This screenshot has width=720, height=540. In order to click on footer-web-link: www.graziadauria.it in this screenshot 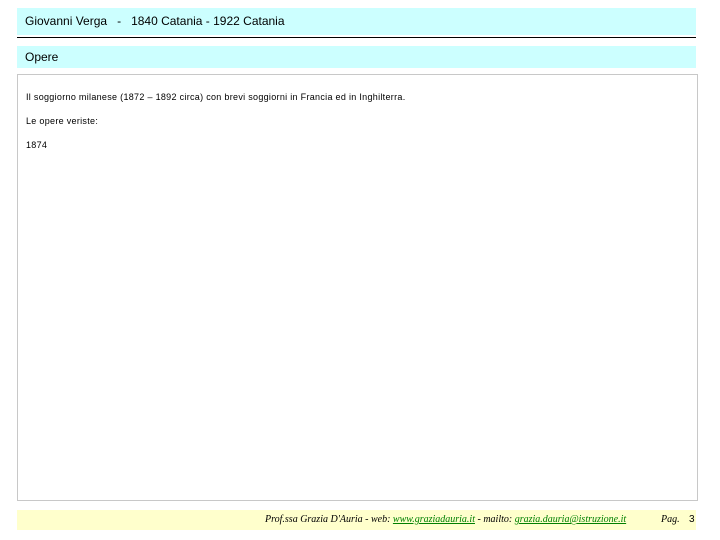, I will do `click(434, 519)`.